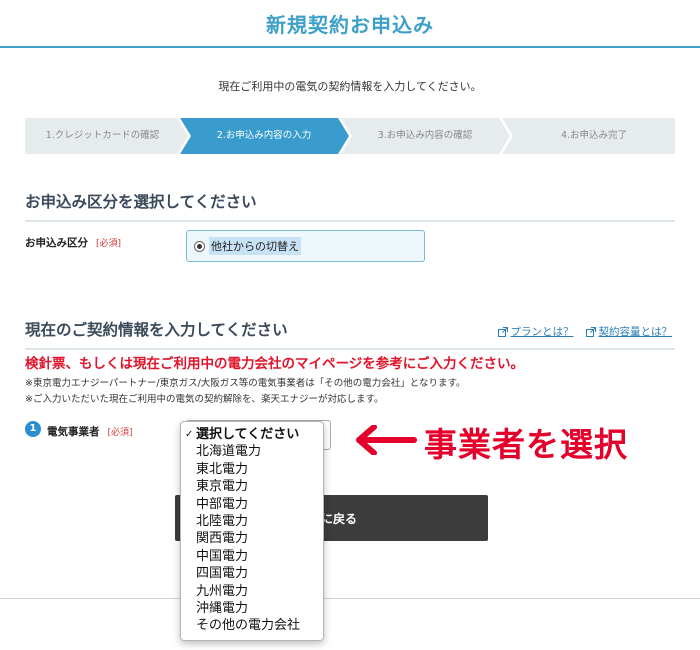 The height and width of the screenshot is (650, 700). I want to click on step-1-label: 1.クレジットカードの確認, so click(102, 135).